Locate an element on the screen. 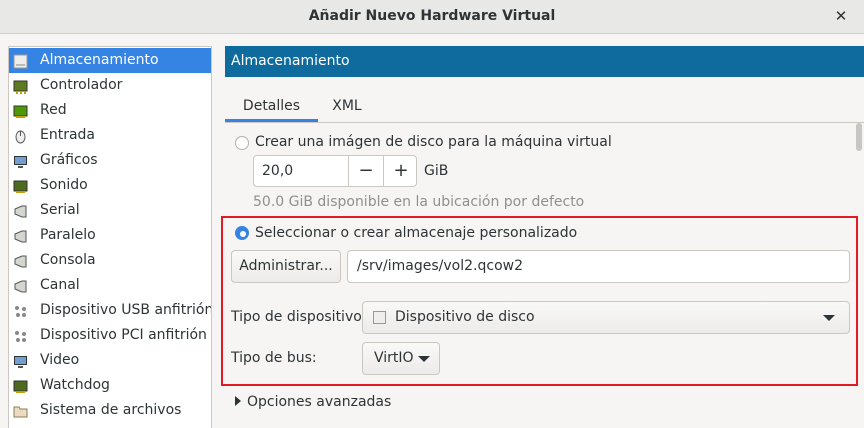 The width and height of the screenshot is (864, 428). channel-icon is located at coordinates (20, 285).